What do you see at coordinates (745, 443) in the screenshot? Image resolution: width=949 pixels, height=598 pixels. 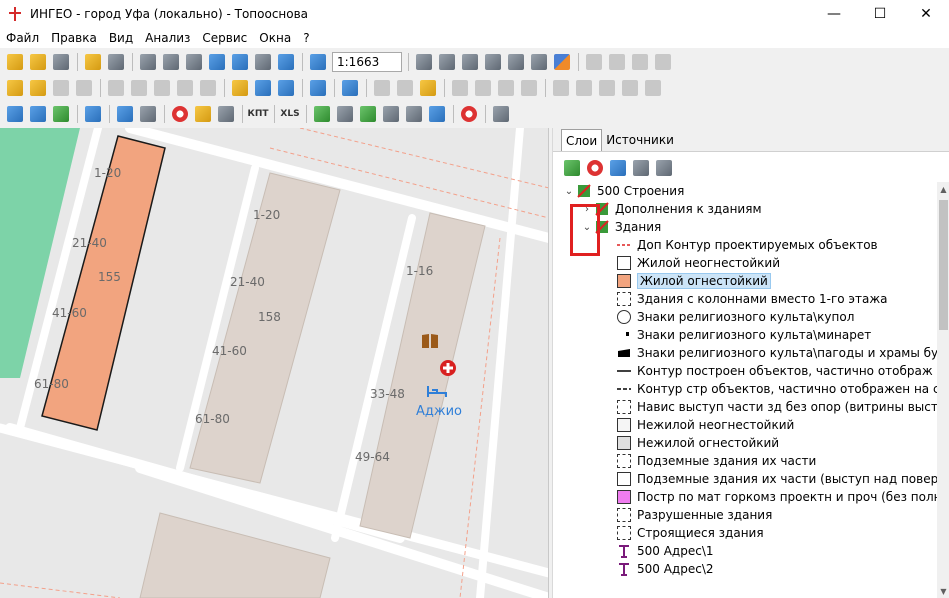 I see `tree-item: Нежилой огнестойкий` at bounding box center [745, 443].